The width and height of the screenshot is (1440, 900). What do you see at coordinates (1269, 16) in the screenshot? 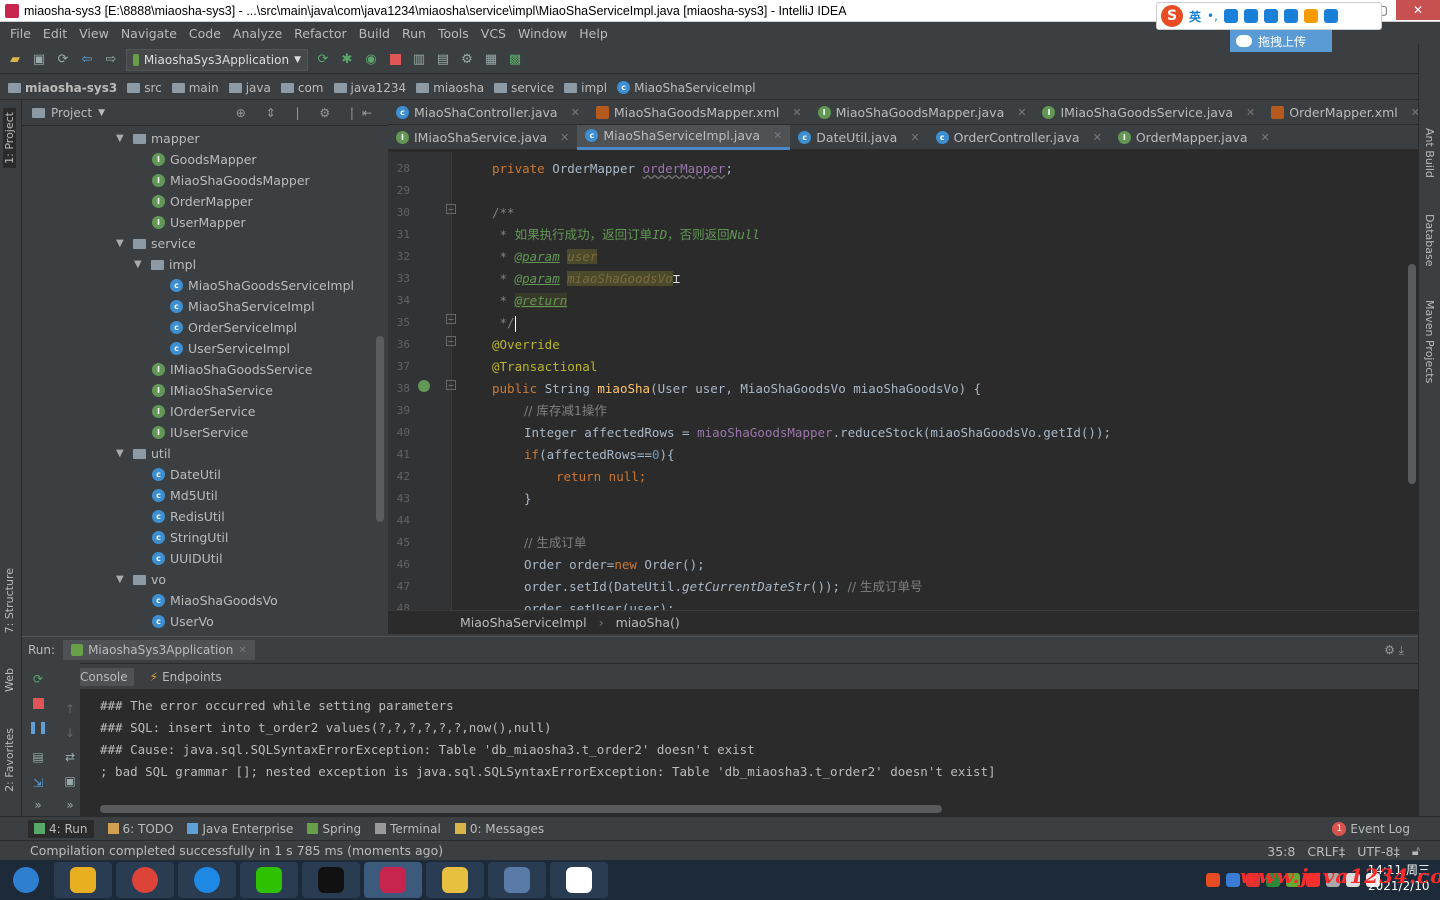
I see `ime-toolbar: S 英 •,` at bounding box center [1269, 16].